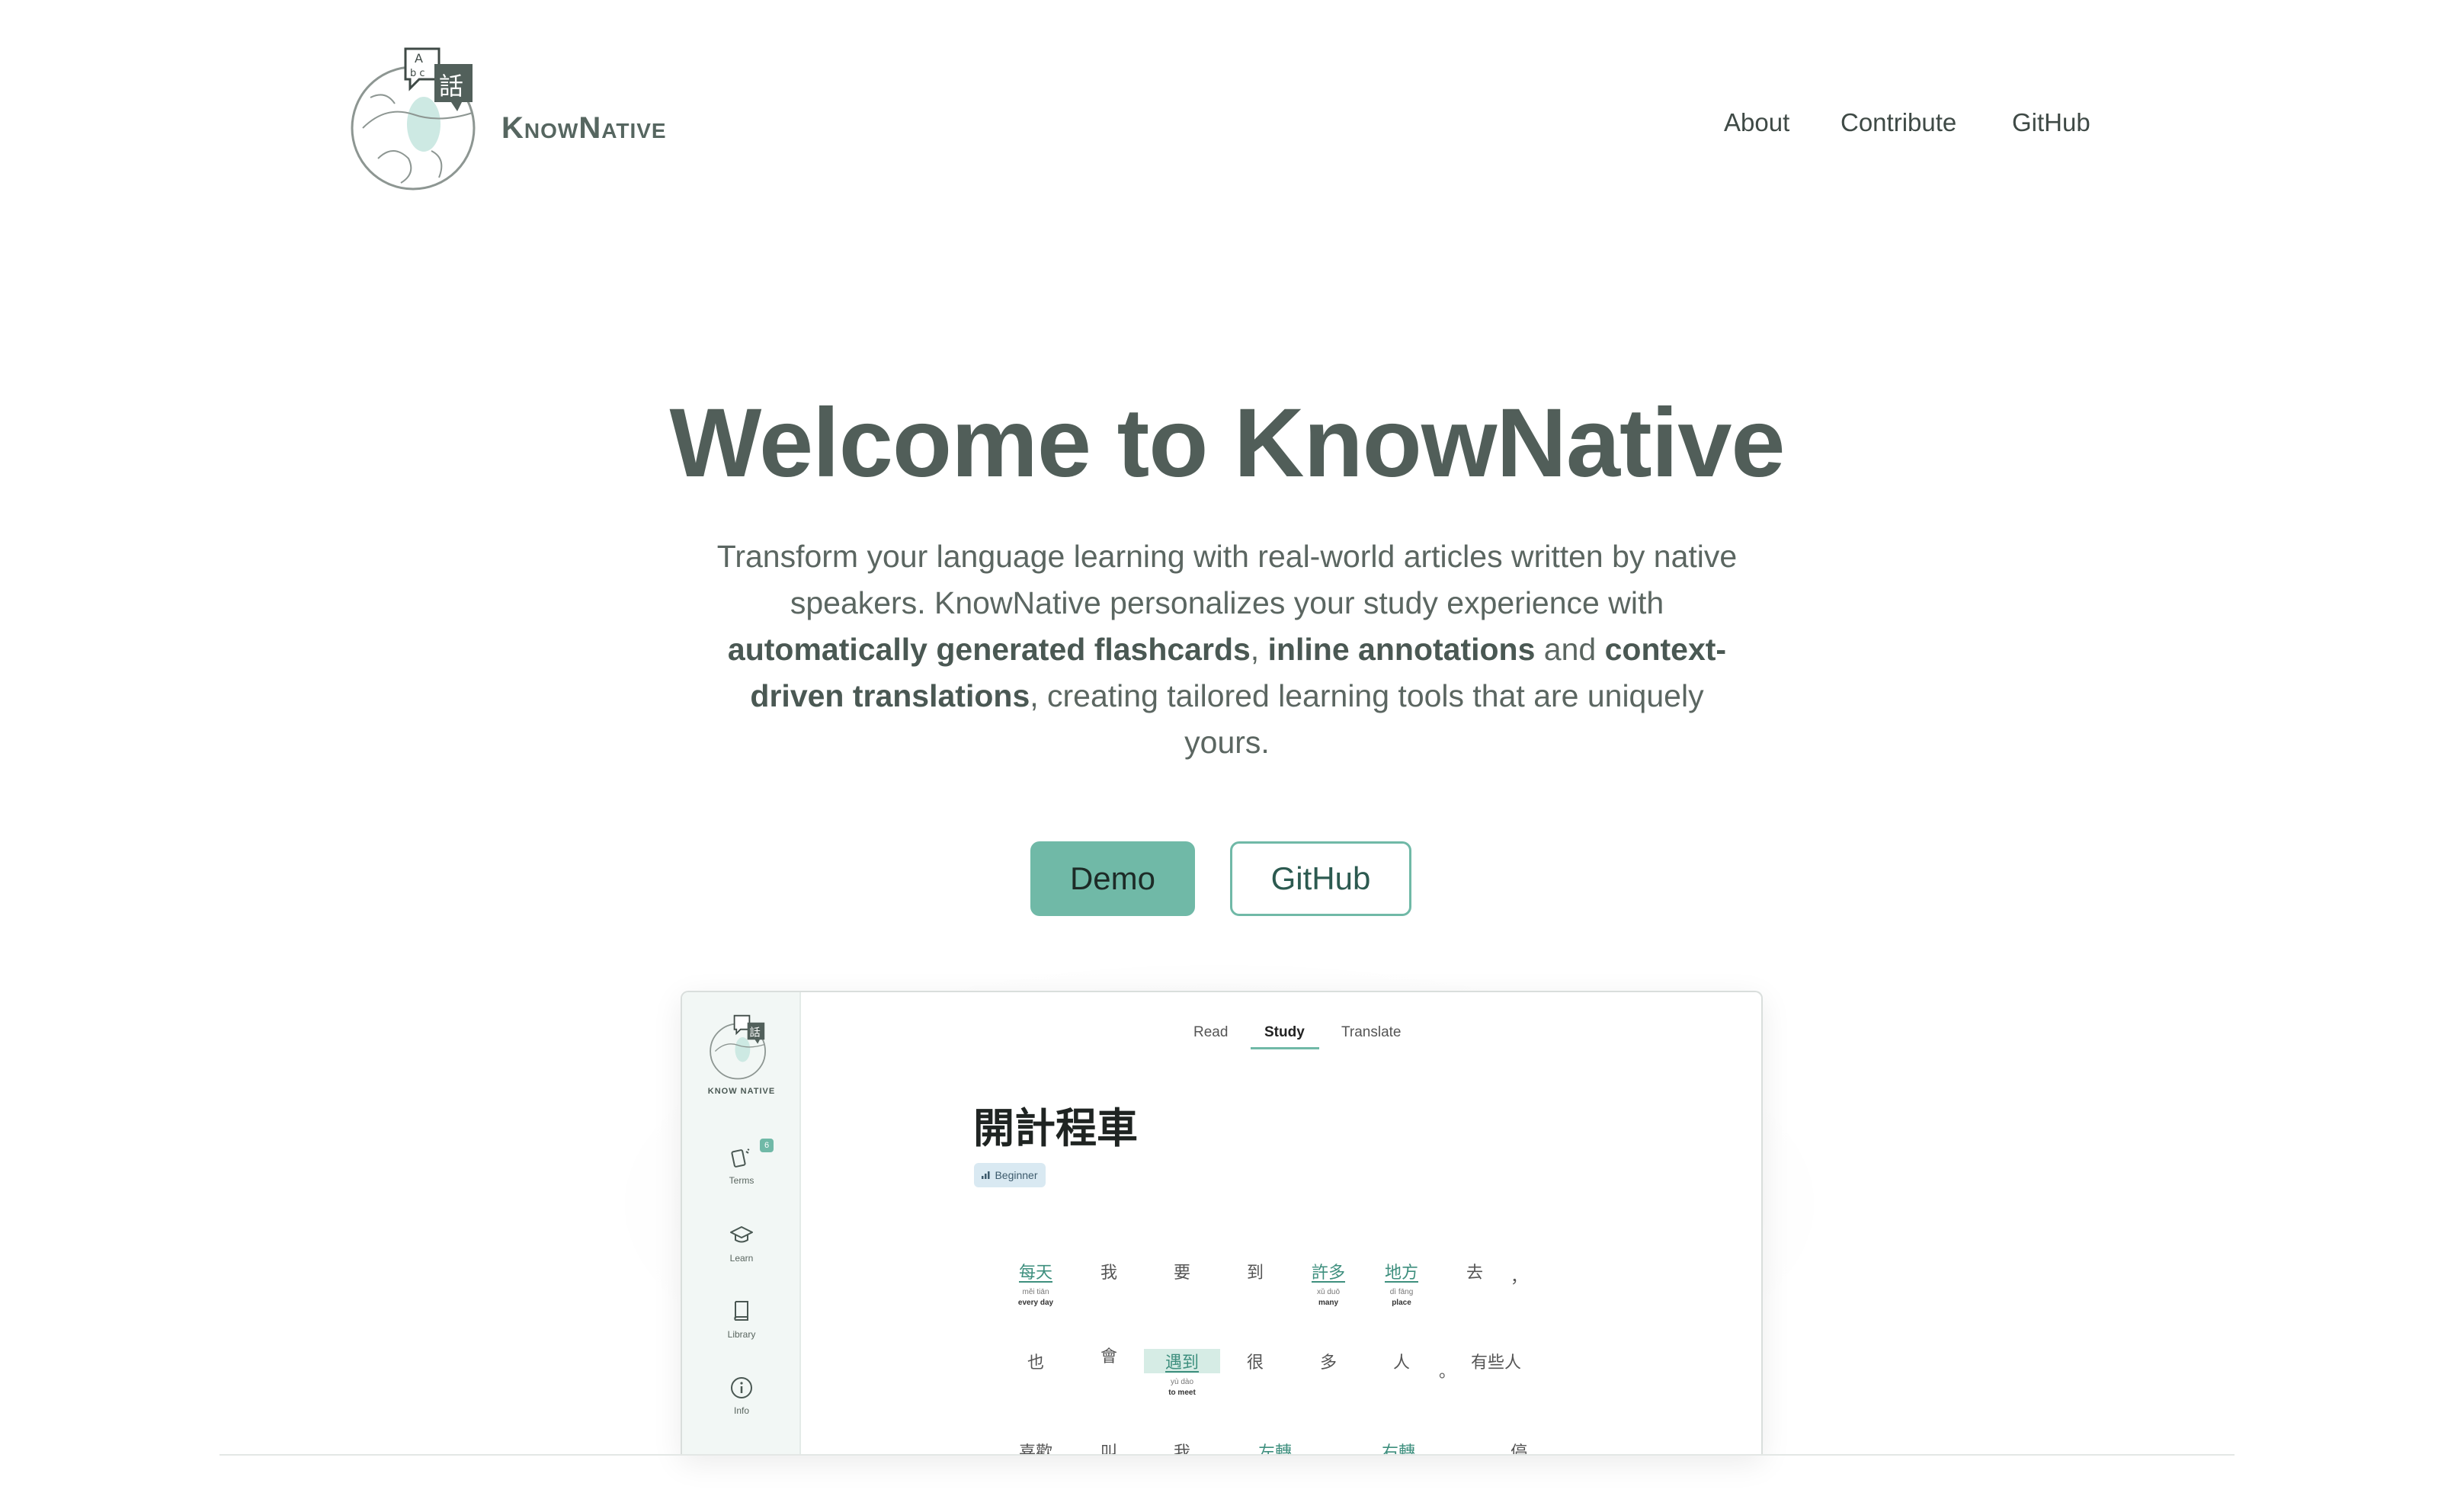 Image resolution: width=2454 pixels, height=1512 pixels. I want to click on word: 很, so click(1255, 1361).